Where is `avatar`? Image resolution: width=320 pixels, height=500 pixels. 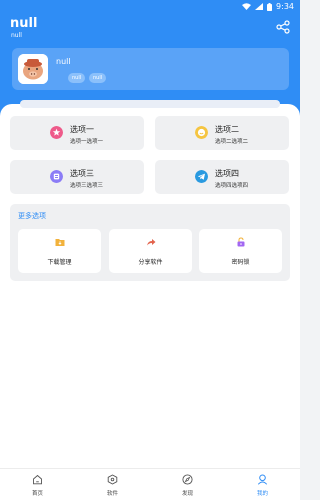
avatar is located at coordinates (33, 69).